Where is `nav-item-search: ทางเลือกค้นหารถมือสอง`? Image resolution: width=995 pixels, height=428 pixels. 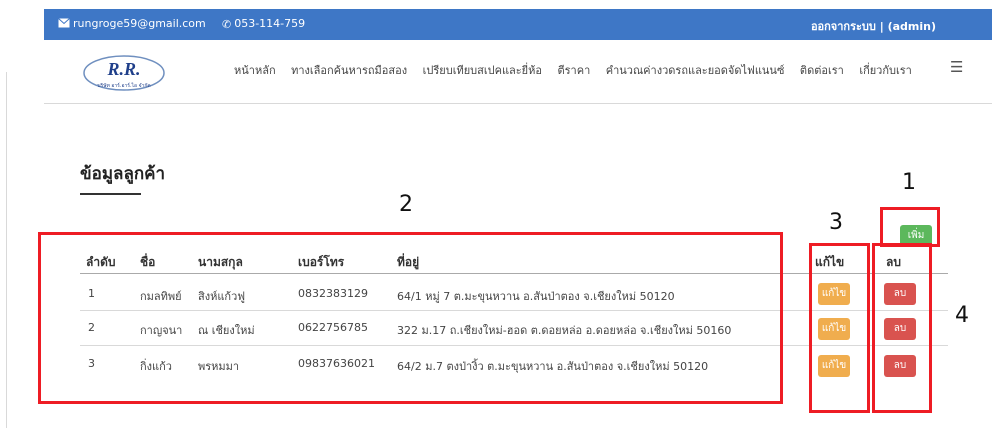 nav-item-search: ทางเลือกค้นหารถมือสอง is located at coordinates (349, 70).